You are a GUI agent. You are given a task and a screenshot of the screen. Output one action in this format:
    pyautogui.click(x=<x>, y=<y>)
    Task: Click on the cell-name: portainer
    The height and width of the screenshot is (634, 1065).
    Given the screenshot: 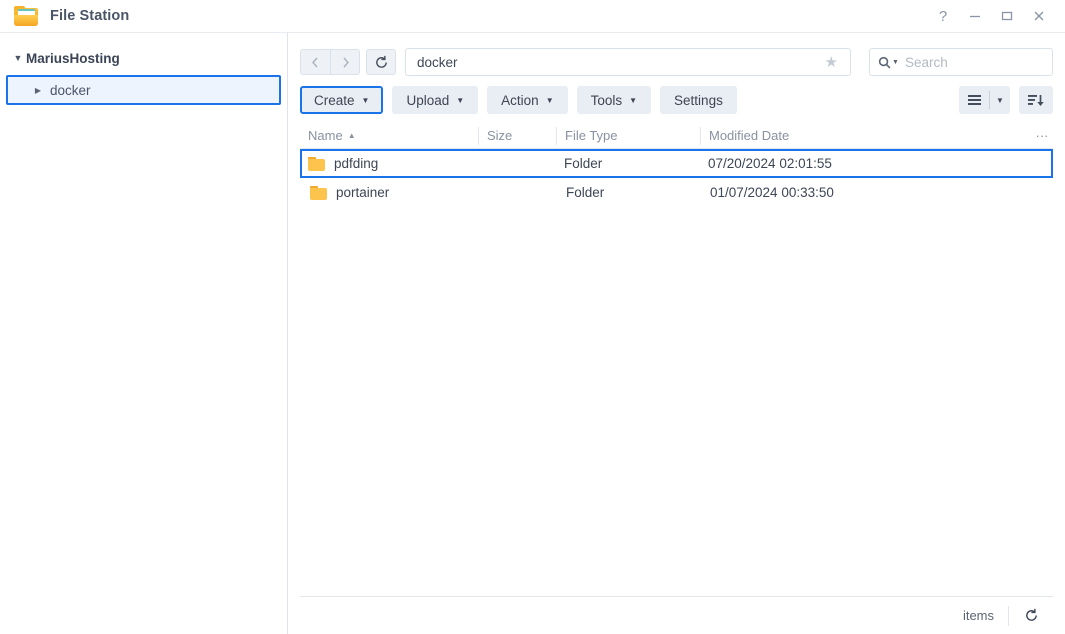 What is the action you would take?
    pyautogui.click(x=391, y=192)
    